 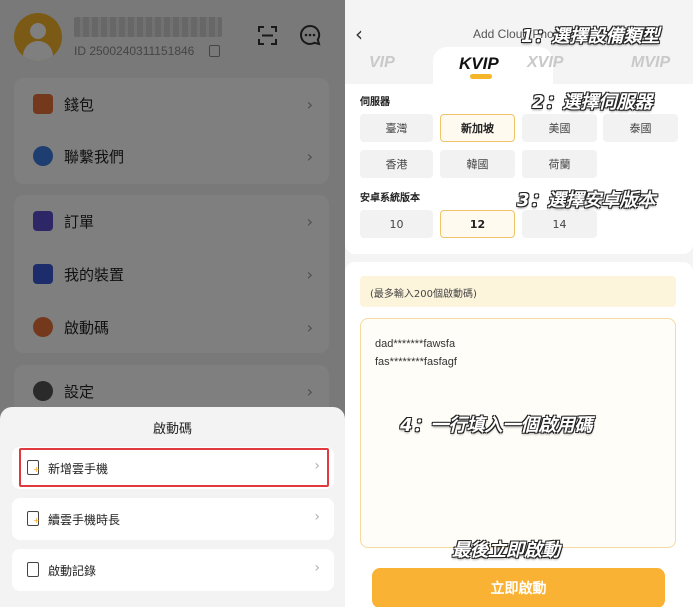 What do you see at coordinates (481, 76) in the screenshot?
I see `tab-active-indicator` at bounding box center [481, 76].